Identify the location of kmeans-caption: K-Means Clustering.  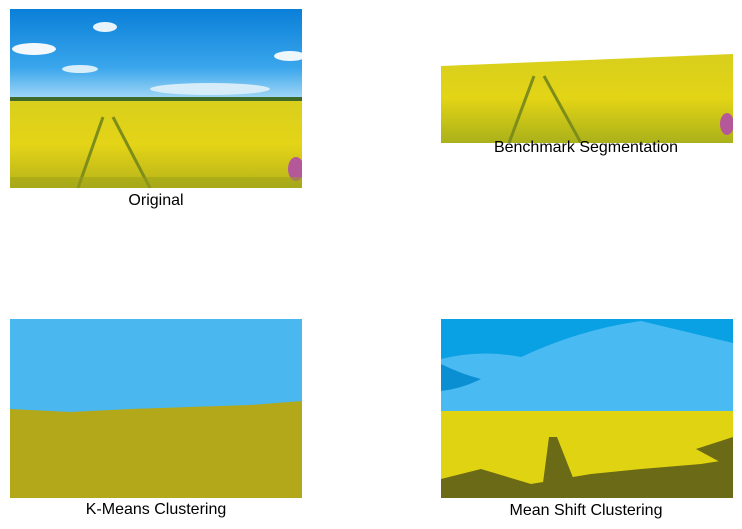
(156, 509).